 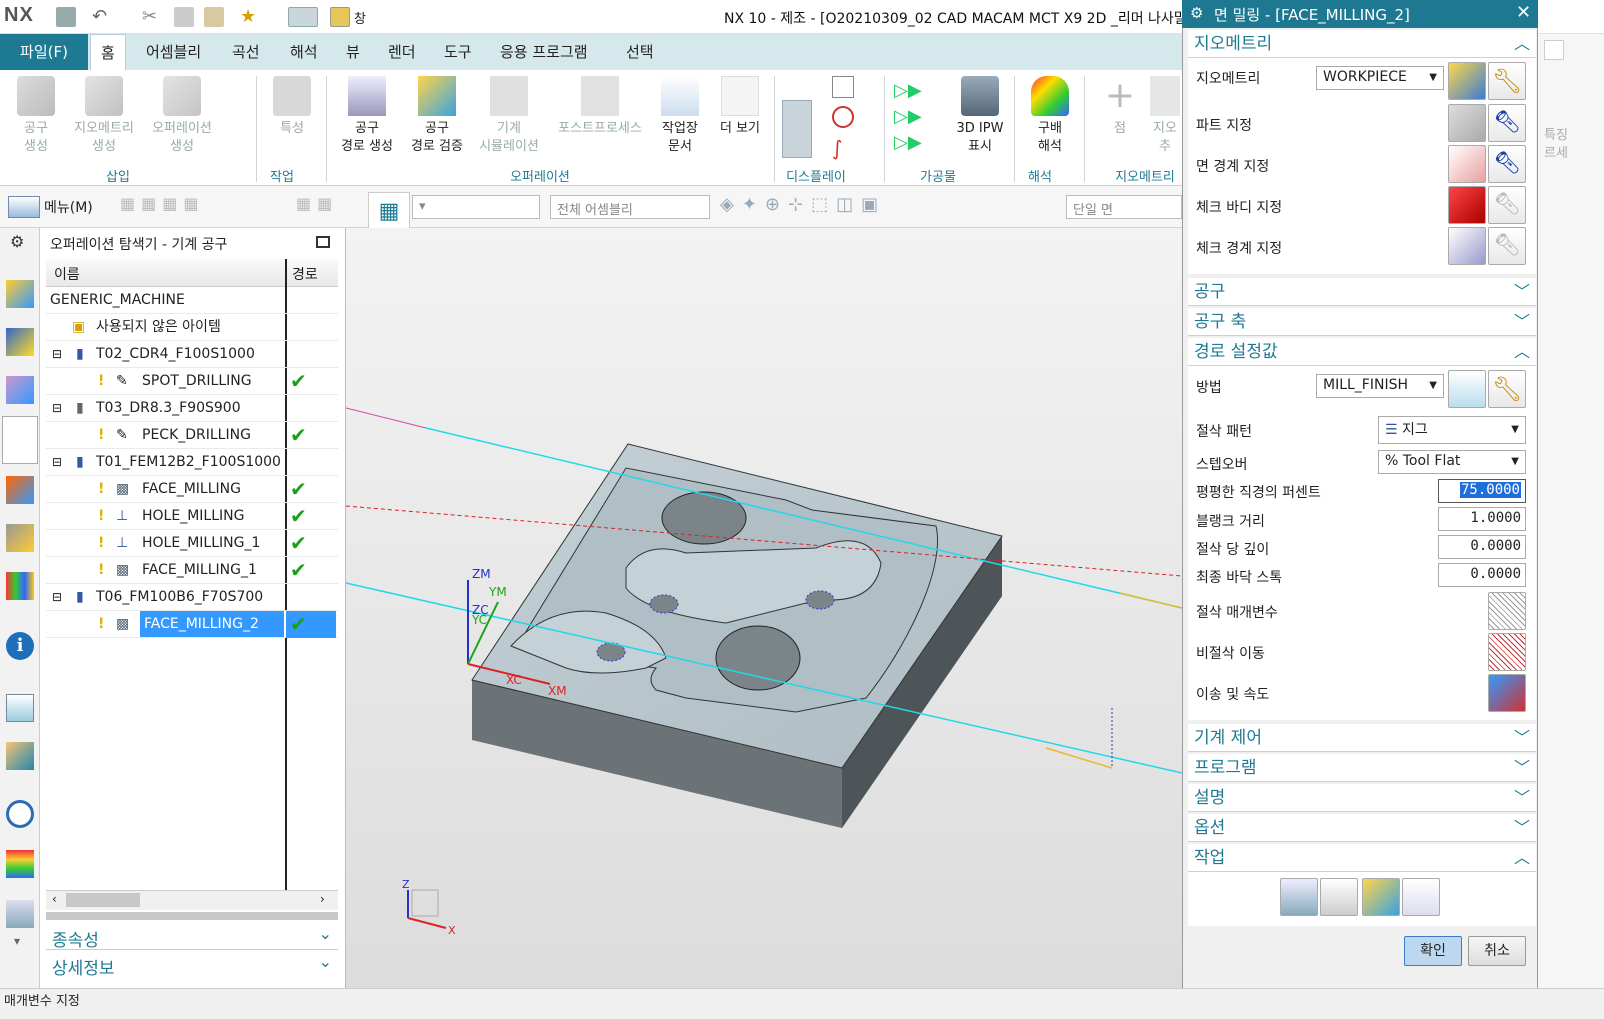 I want to click on scroll-right-icon: ›, so click(x=322, y=899).